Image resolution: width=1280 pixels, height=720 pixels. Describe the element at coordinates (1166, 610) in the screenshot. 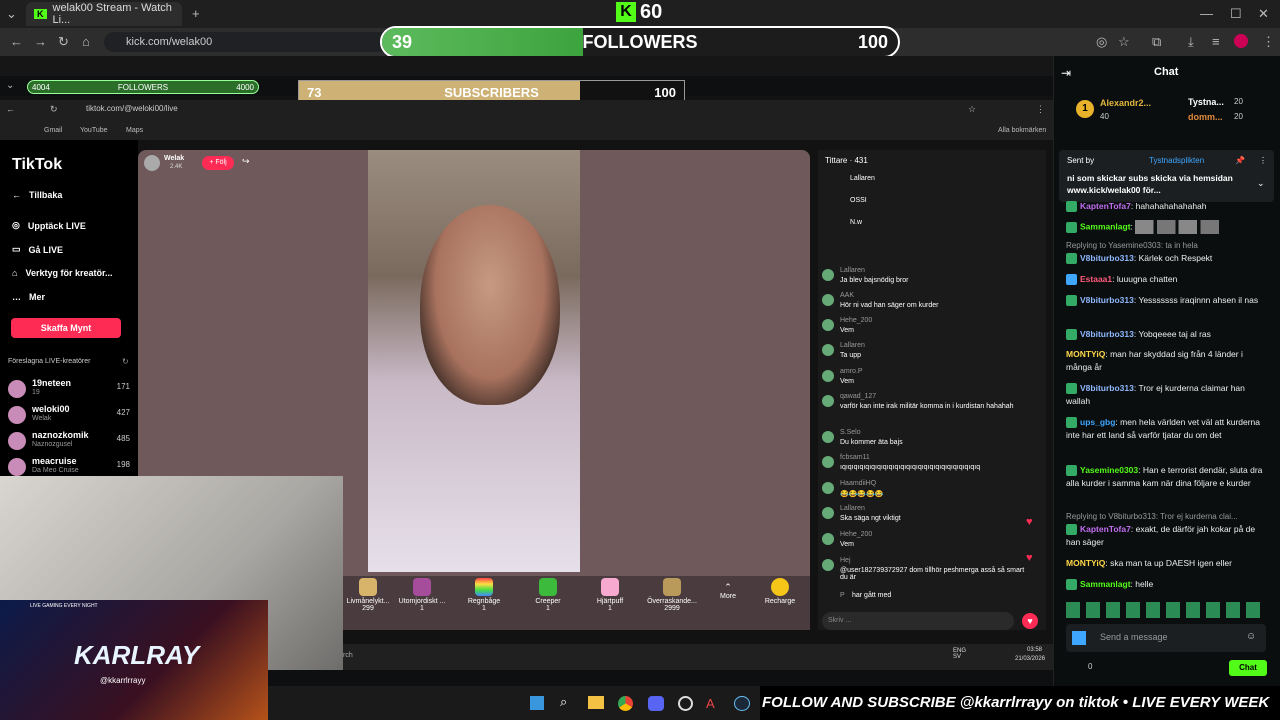

I see `emote-bar` at that location.